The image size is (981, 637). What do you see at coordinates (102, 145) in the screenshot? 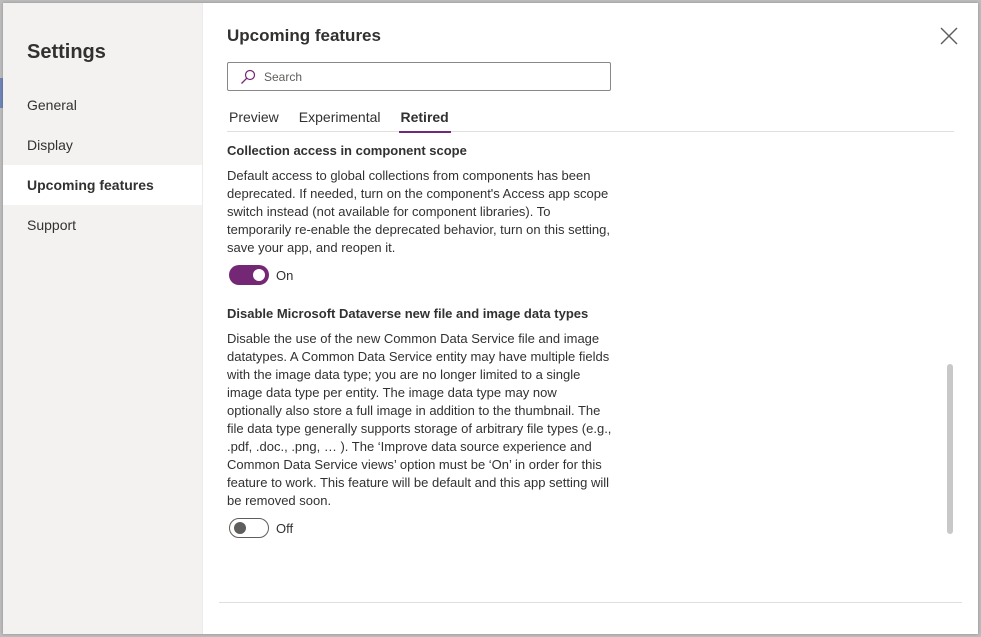
I see `sidebar-item-display: Display` at bounding box center [102, 145].